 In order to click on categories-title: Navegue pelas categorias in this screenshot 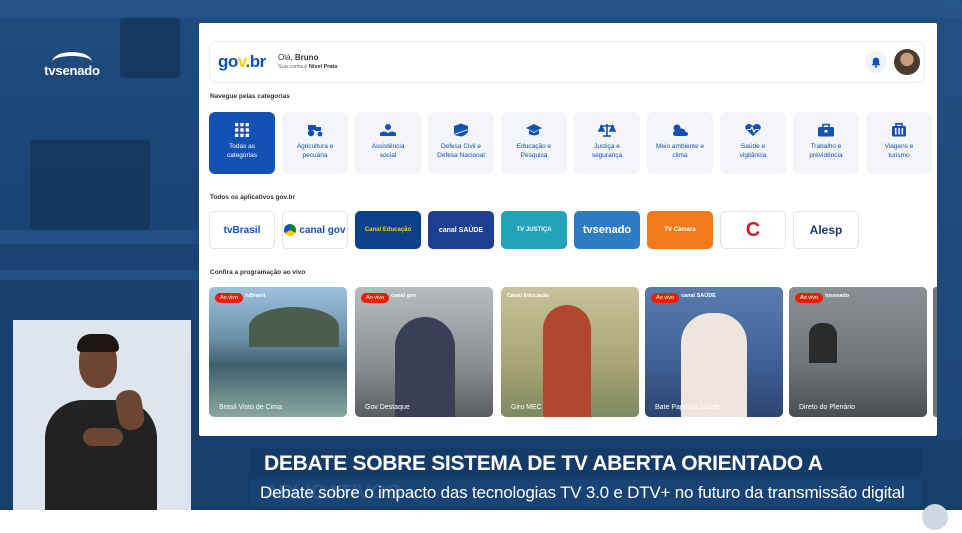, I will do `click(250, 96)`.